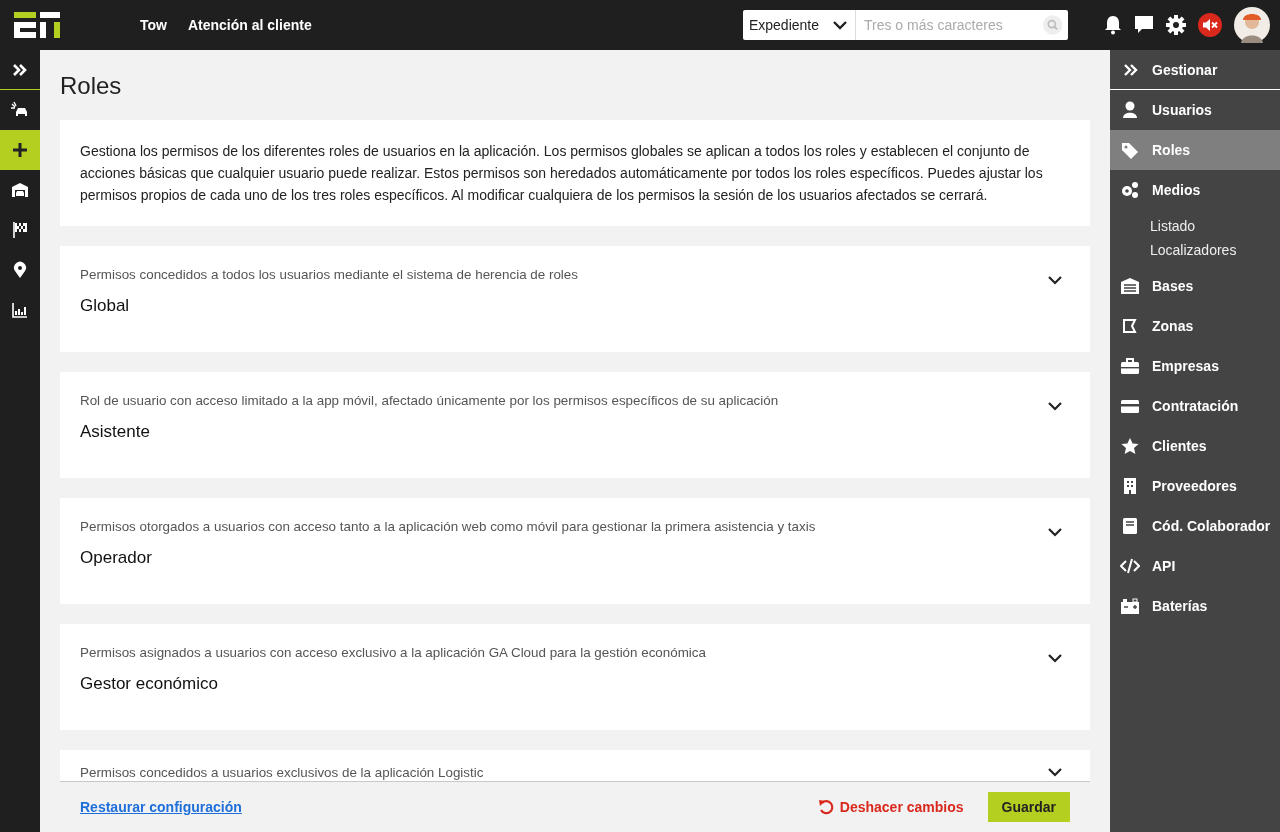 This screenshot has width=1280, height=832. I want to click on role-card: Permisos concedidos a usuarios exclusivos de la aplicación Logistic, so click(575, 765).